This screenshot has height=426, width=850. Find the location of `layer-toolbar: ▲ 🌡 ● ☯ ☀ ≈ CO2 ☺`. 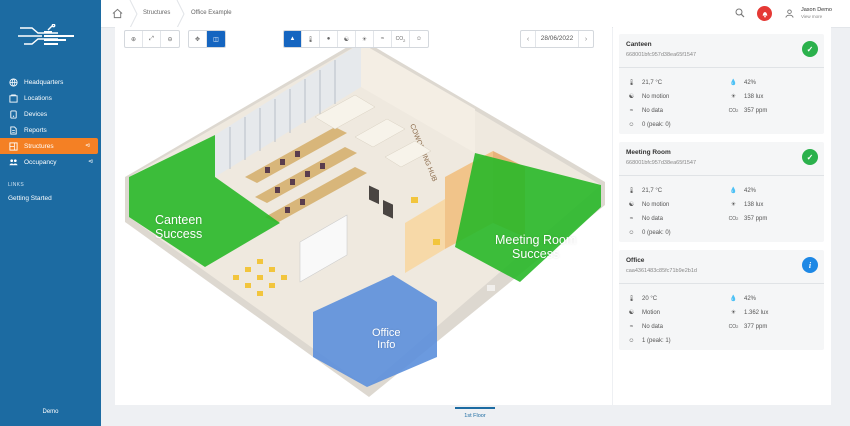

layer-toolbar: ▲ 🌡 ● ☯ ☀ ≈ CO2 ☺ is located at coordinates (356, 39).